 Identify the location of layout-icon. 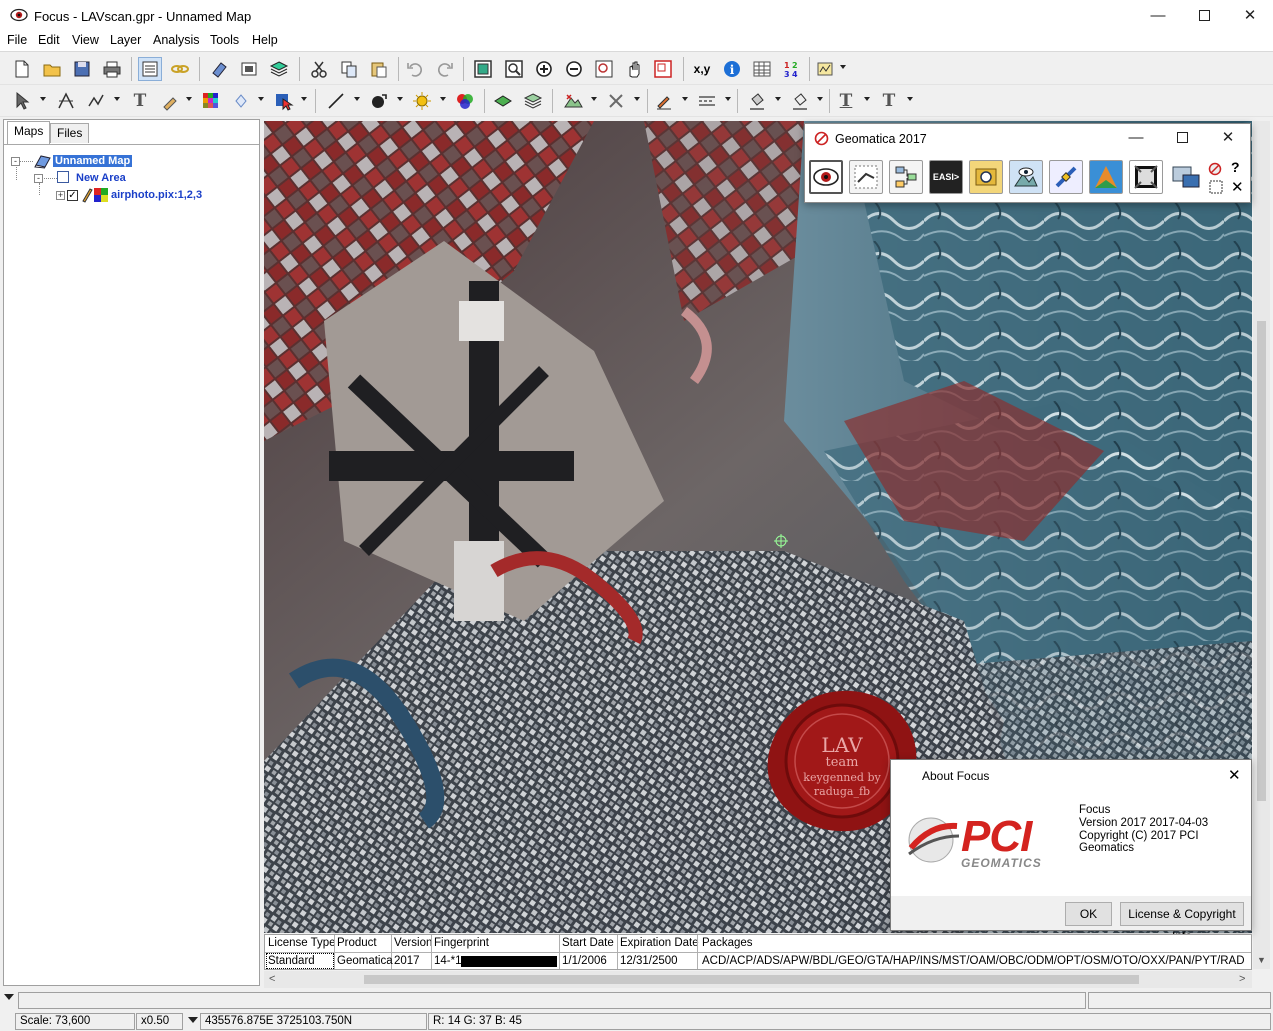
(1216, 188).